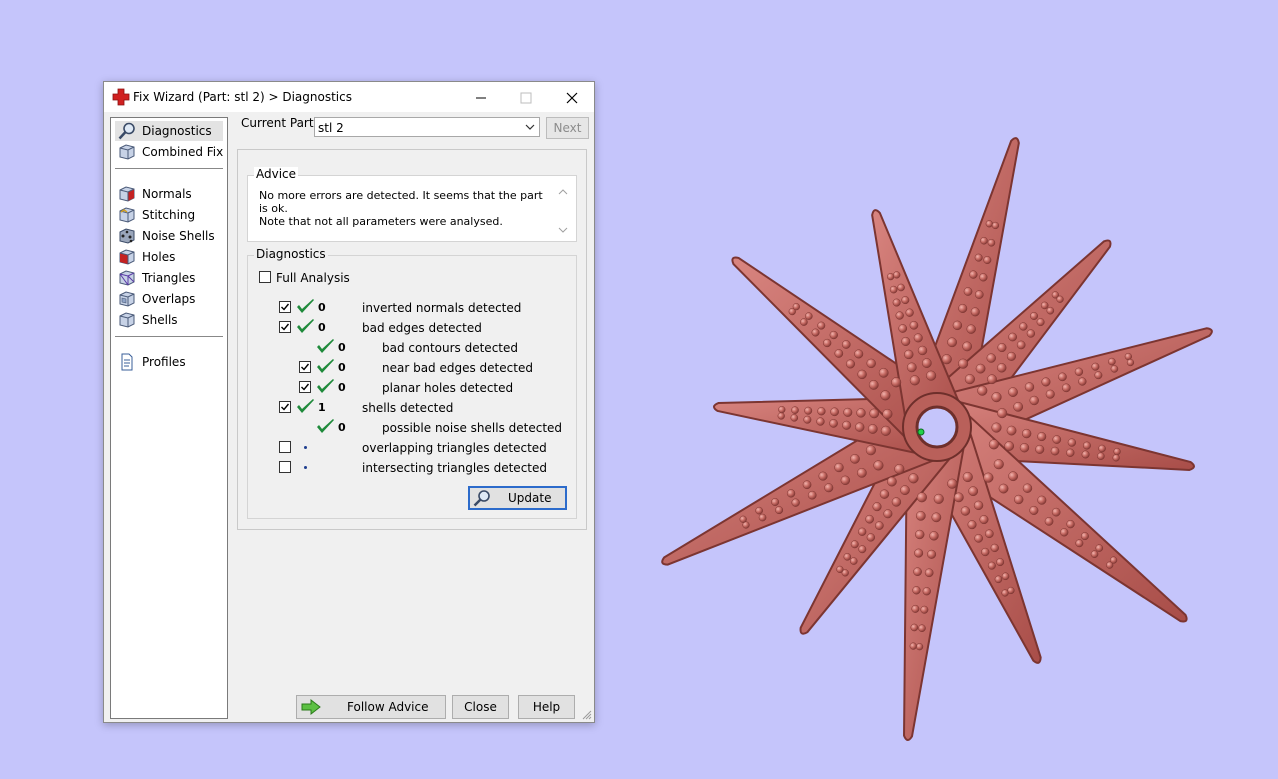 This screenshot has width=1278, height=779. I want to click on diagnostic-label: planar holes detected, so click(448, 388).